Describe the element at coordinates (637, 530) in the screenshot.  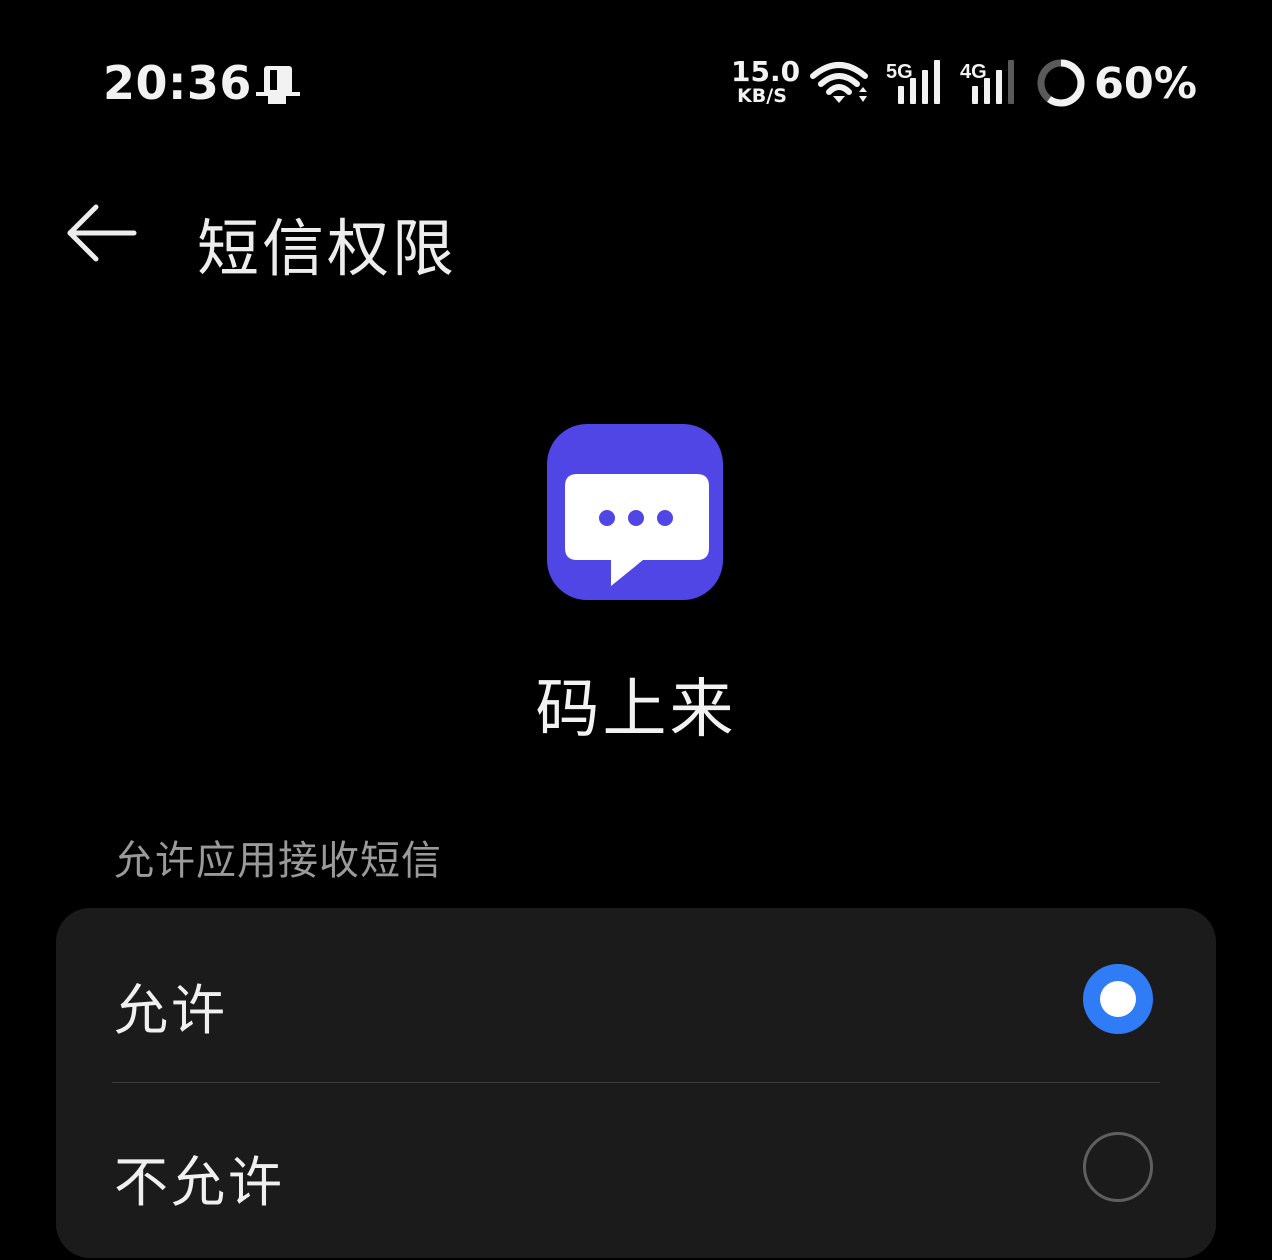
I see `chat-bubble-icon` at that location.